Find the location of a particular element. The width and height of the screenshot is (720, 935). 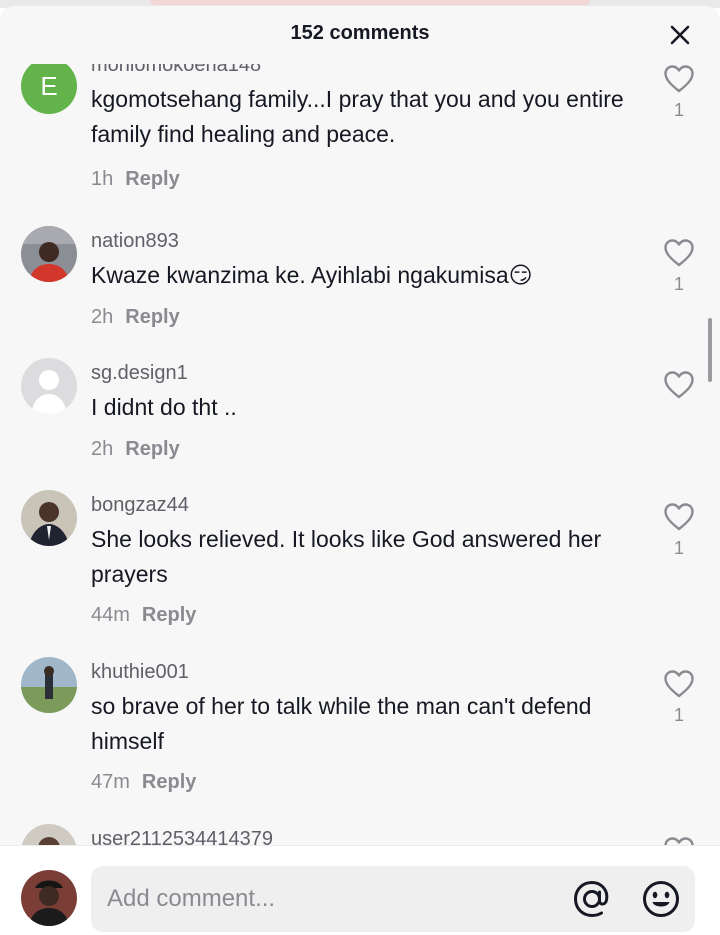

comments-count-title: 152 comments is located at coordinates (360, 33).